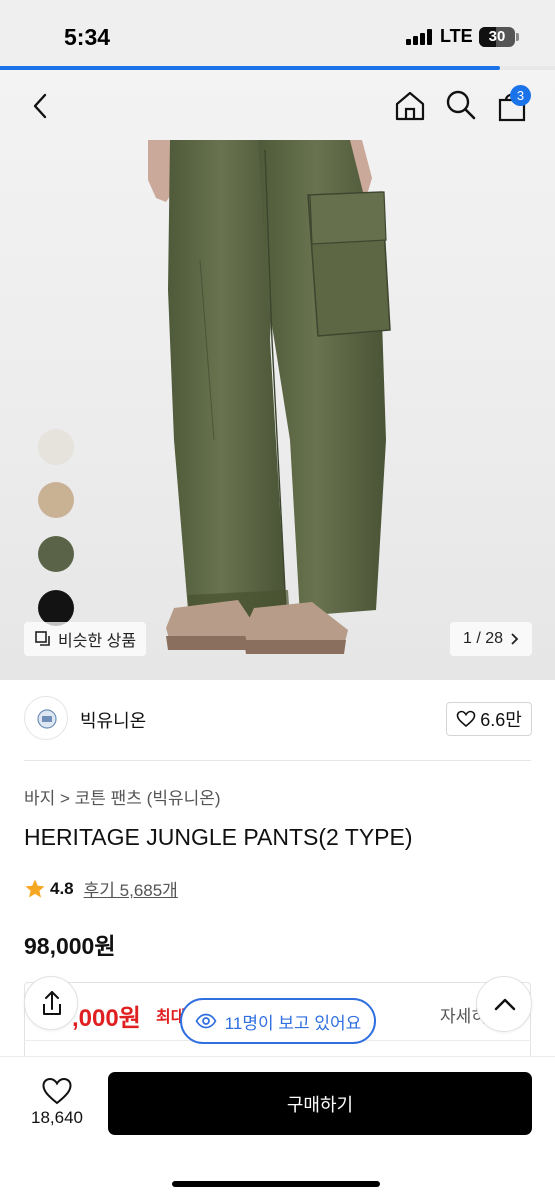 The height and width of the screenshot is (1200, 555). Describe the element at coordinates (56, 554) in the screenshot. I see `color-swatch-olive` at that location.